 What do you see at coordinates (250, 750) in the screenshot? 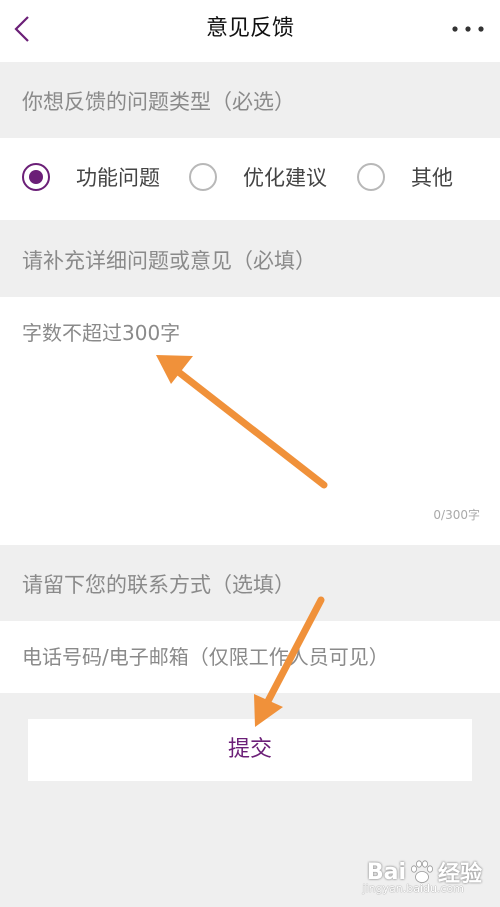
I see `submit-button: 提交` at bounding box center [250, 750].